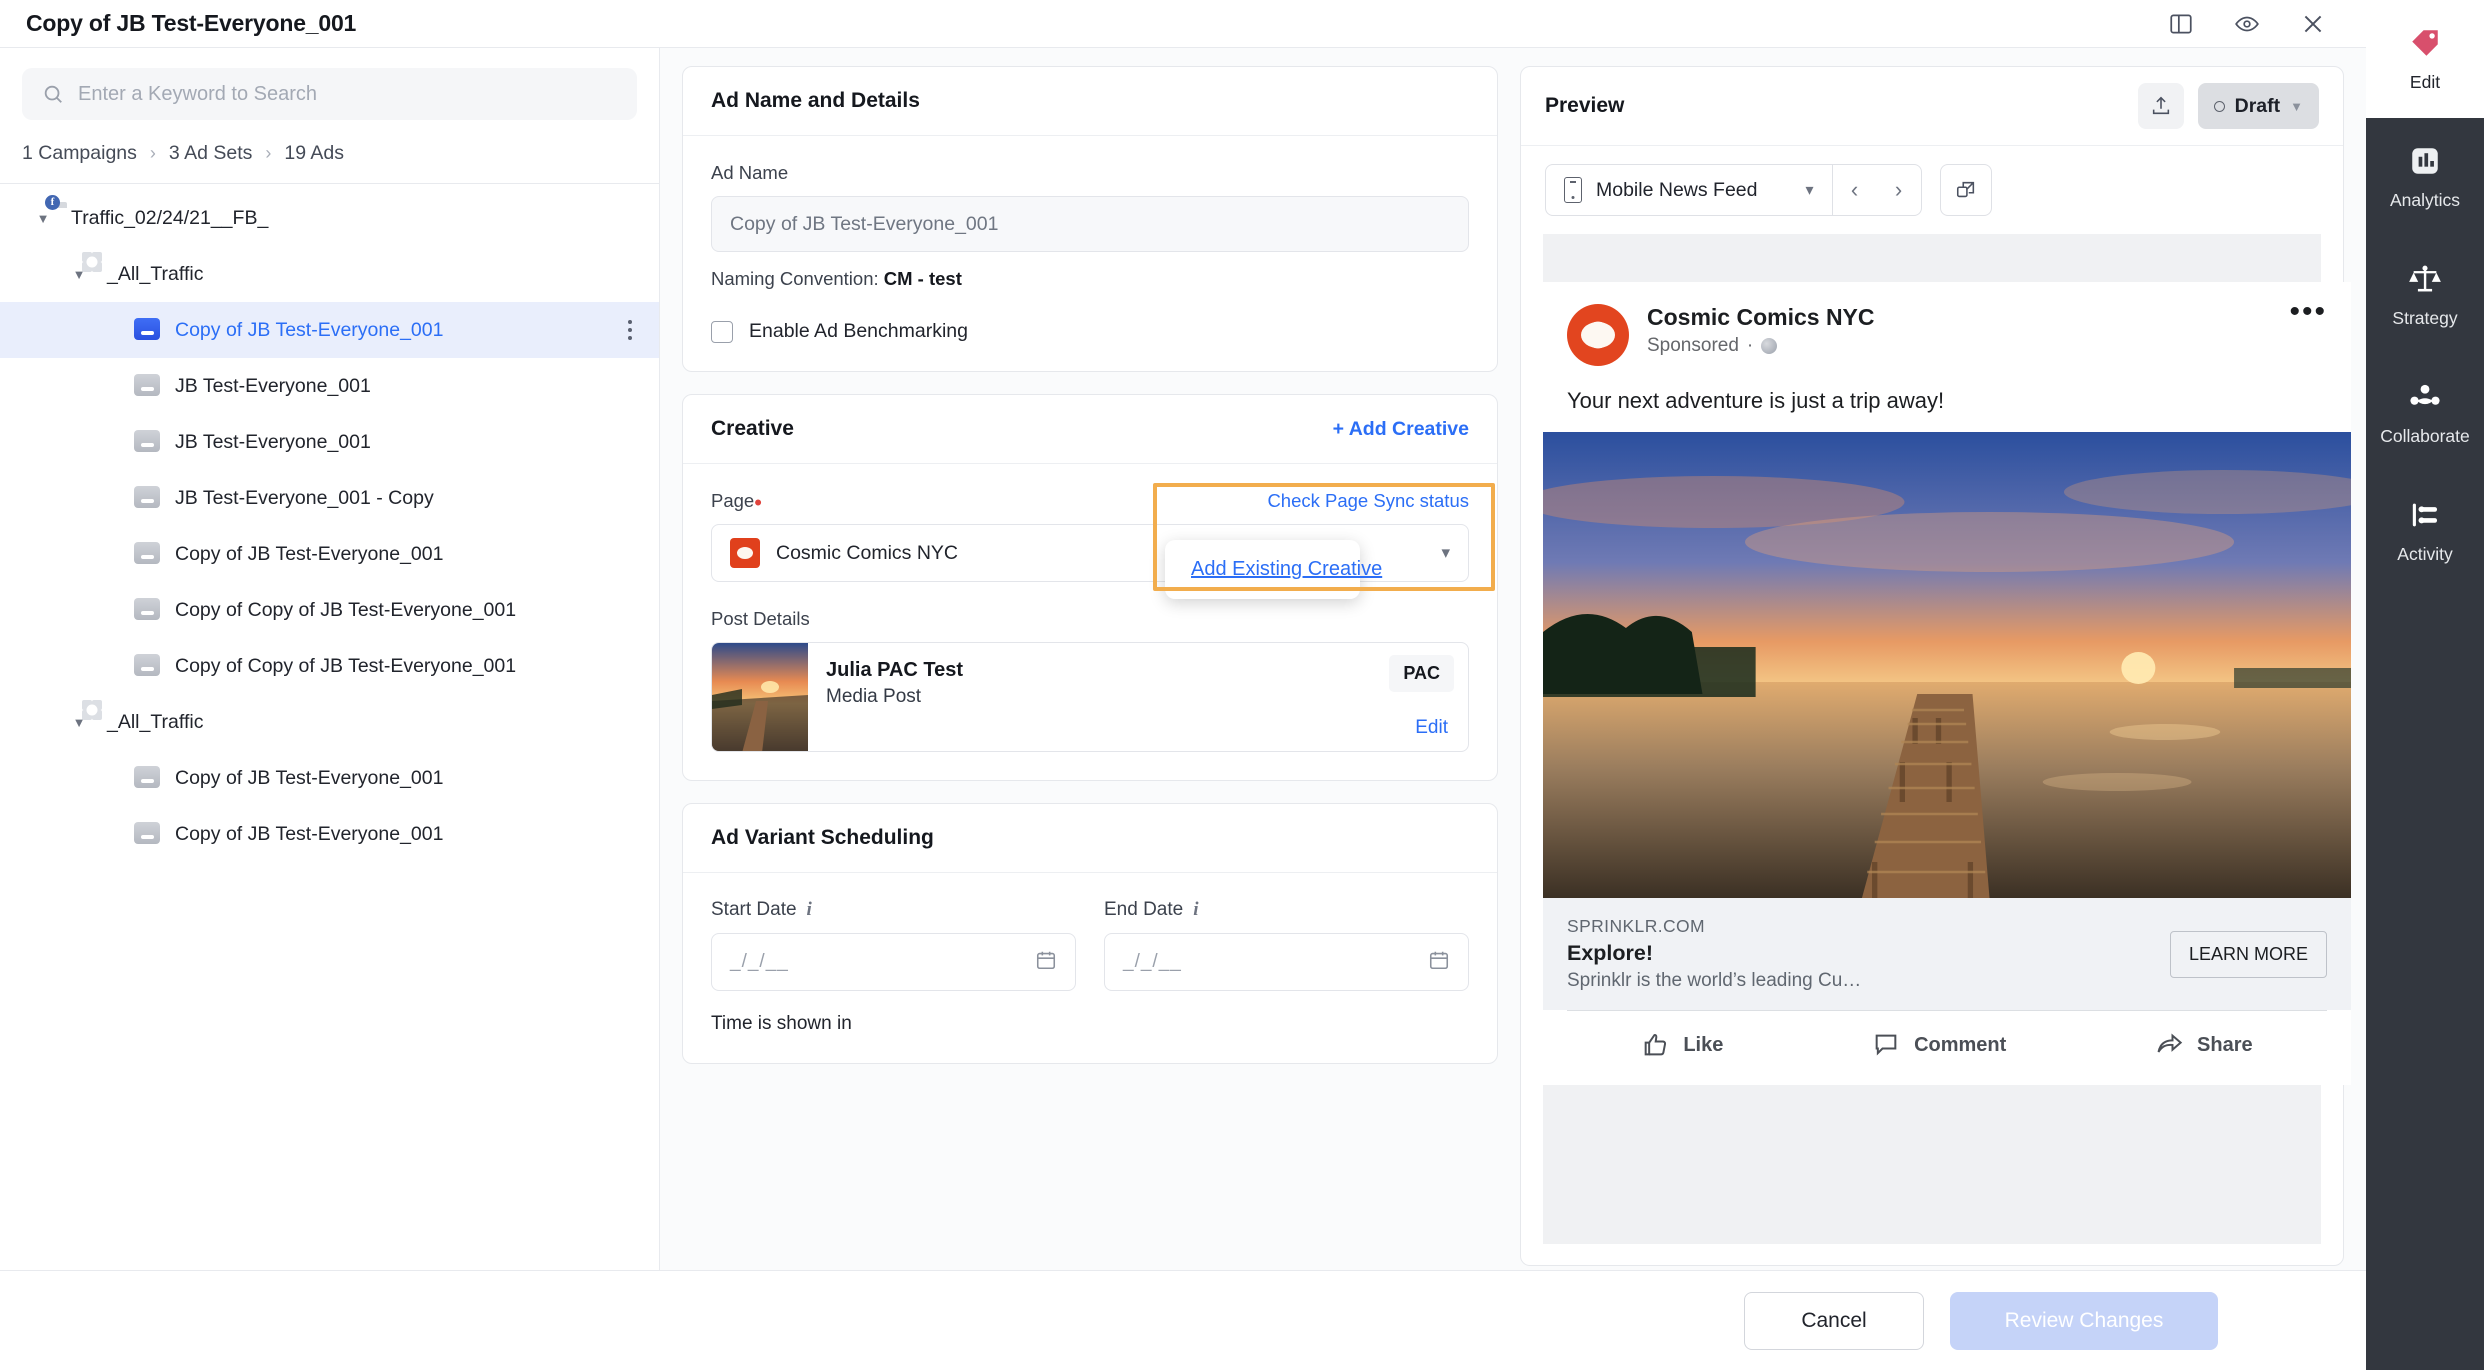  Describe the element at coordinates (1636, 926) in the screenshot. I see `fb-link-domain: SPRINKLR.COM` at that location.